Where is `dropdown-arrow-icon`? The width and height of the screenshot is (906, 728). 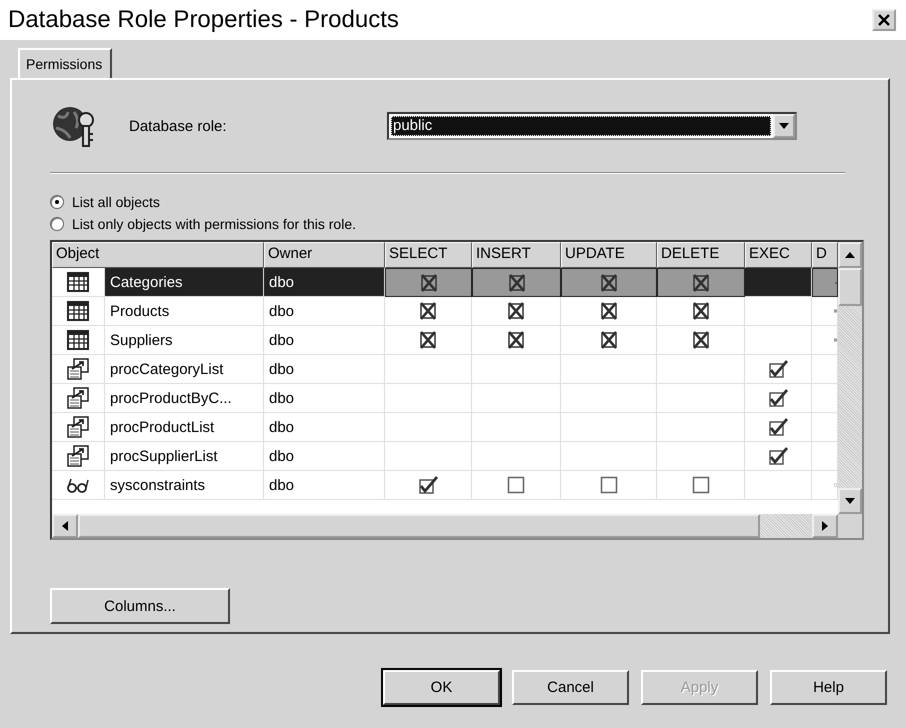 dropdown-arrow-icon is located at coordinates (784, 126).